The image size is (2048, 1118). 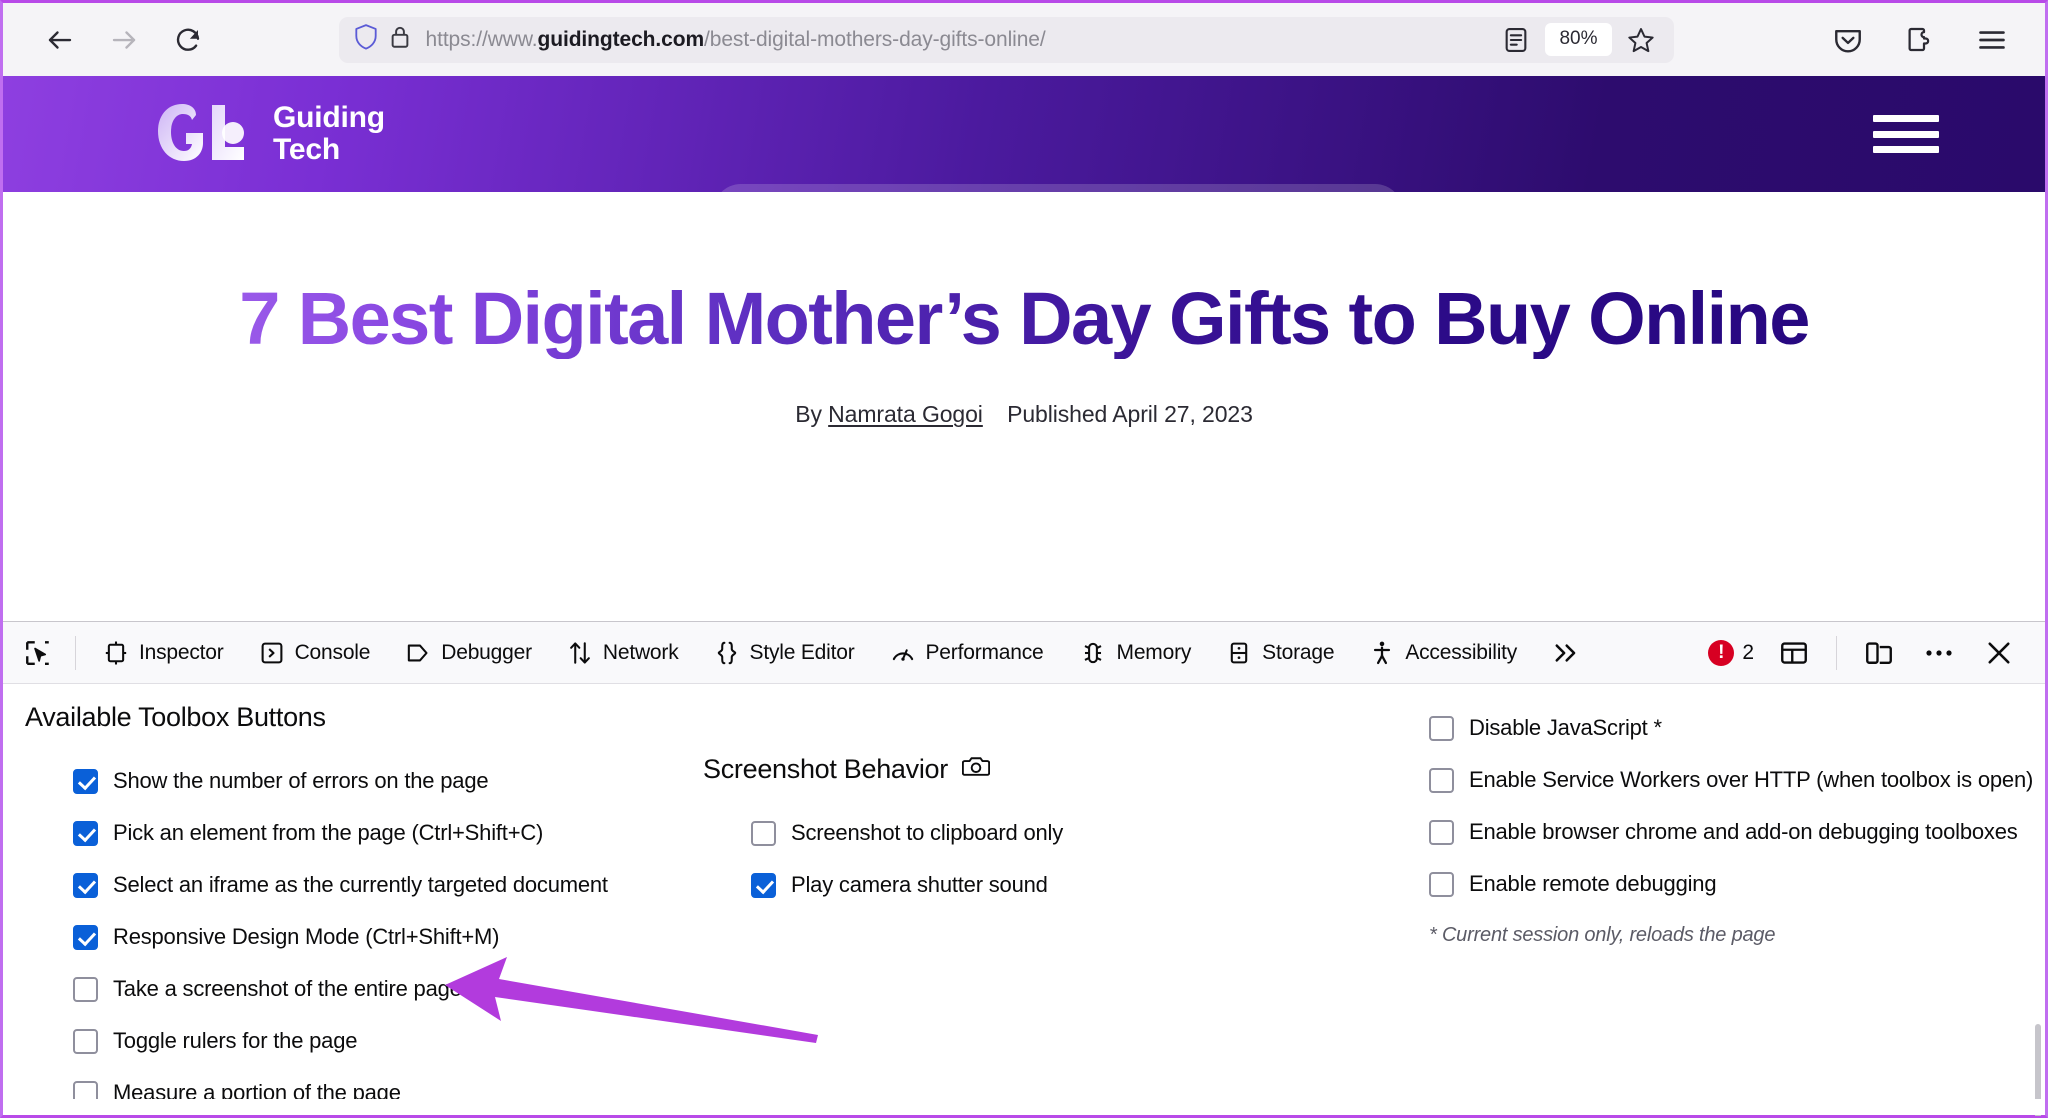 I want to click on devtools-meatball-menu-icon, so click(x=1939, y=653).